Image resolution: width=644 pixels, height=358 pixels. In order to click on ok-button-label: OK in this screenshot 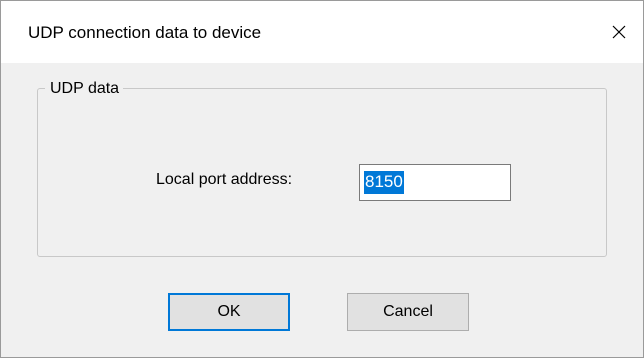, I will do `click(229, 311)`.